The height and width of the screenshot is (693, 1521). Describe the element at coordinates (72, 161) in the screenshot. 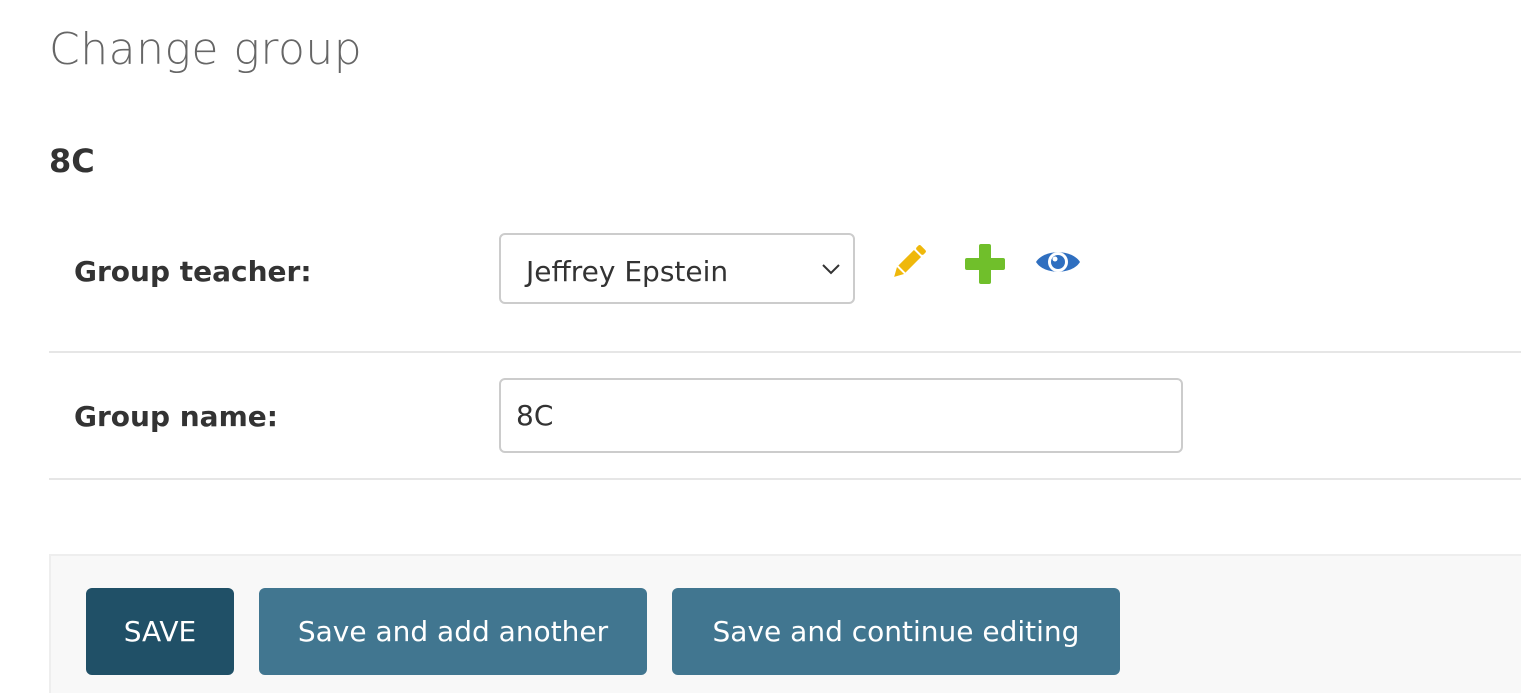

I see `object-title: 8C` at that location.